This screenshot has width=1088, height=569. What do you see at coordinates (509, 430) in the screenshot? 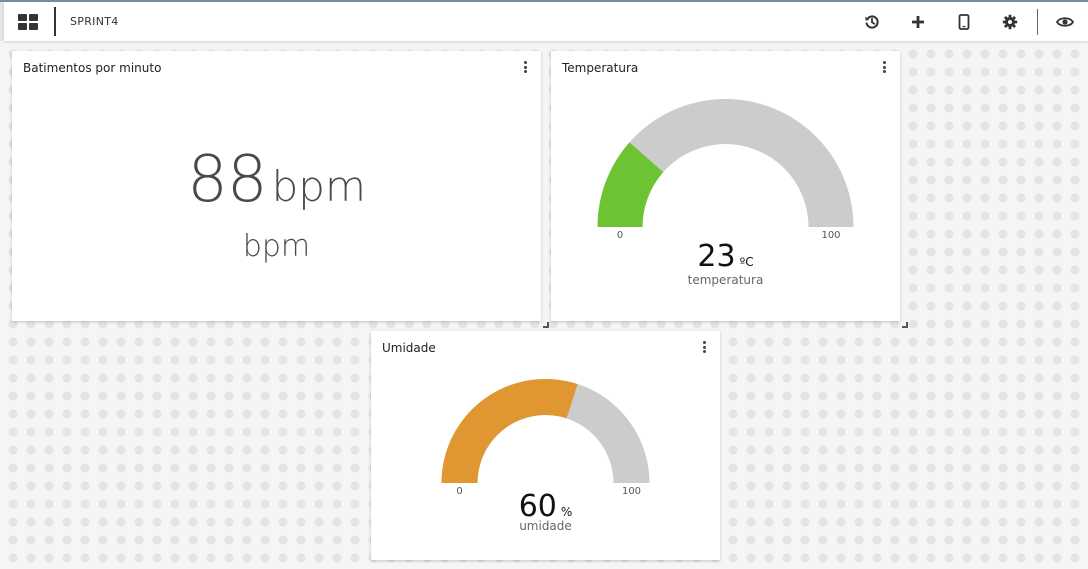
I see `gauge-value-arc` at bounding box center [509, 430].